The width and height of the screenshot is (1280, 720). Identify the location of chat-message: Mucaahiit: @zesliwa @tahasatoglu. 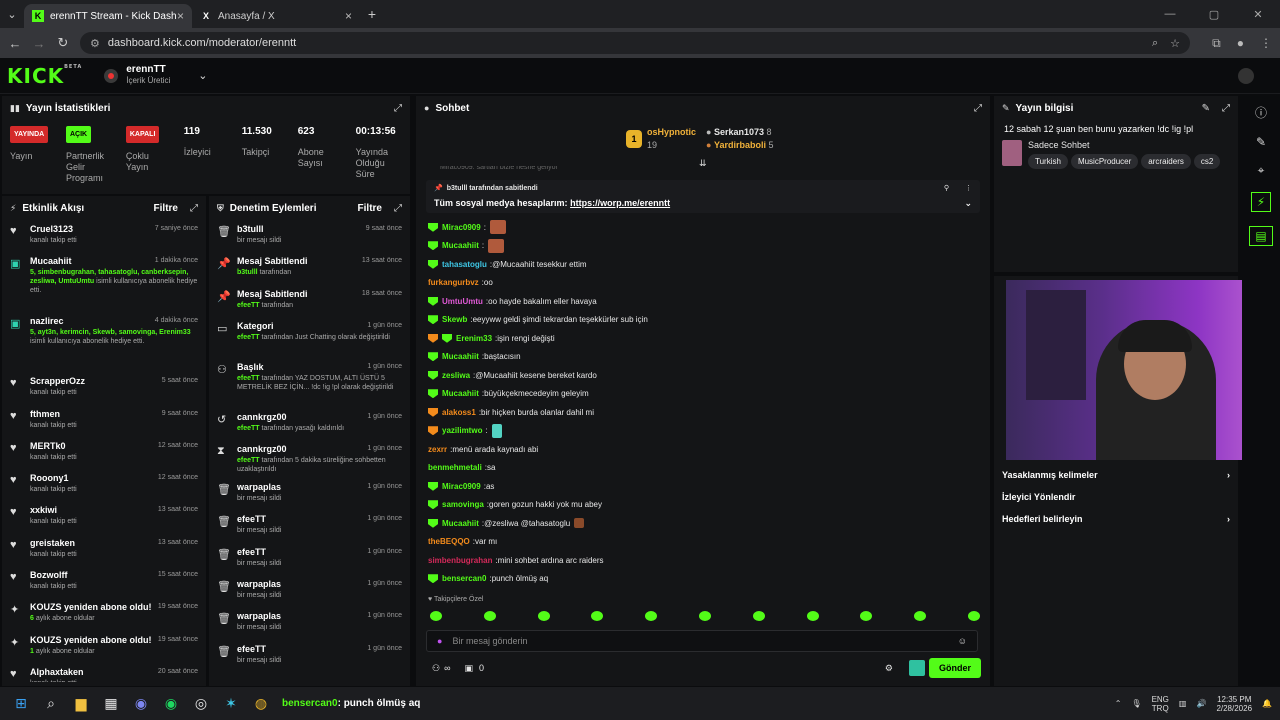
(703, 523).